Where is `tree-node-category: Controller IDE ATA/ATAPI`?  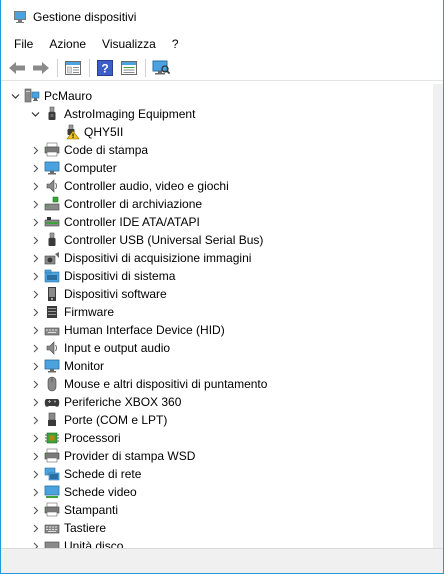
tree-node-category: Controller IDE ATA/ATAPI is located at coordinates (114, 222).